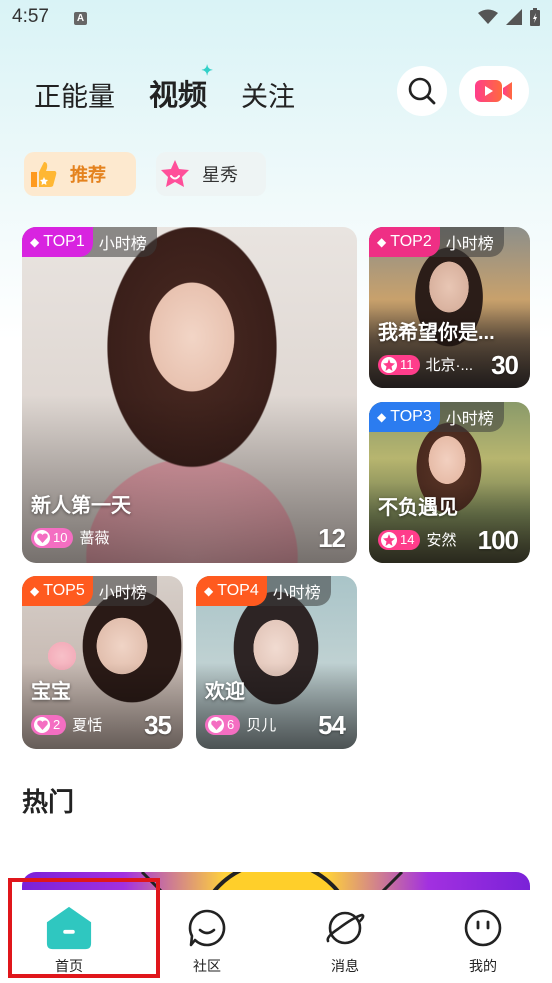  I want to click on nav-messages: 消息, so click(345, 936).